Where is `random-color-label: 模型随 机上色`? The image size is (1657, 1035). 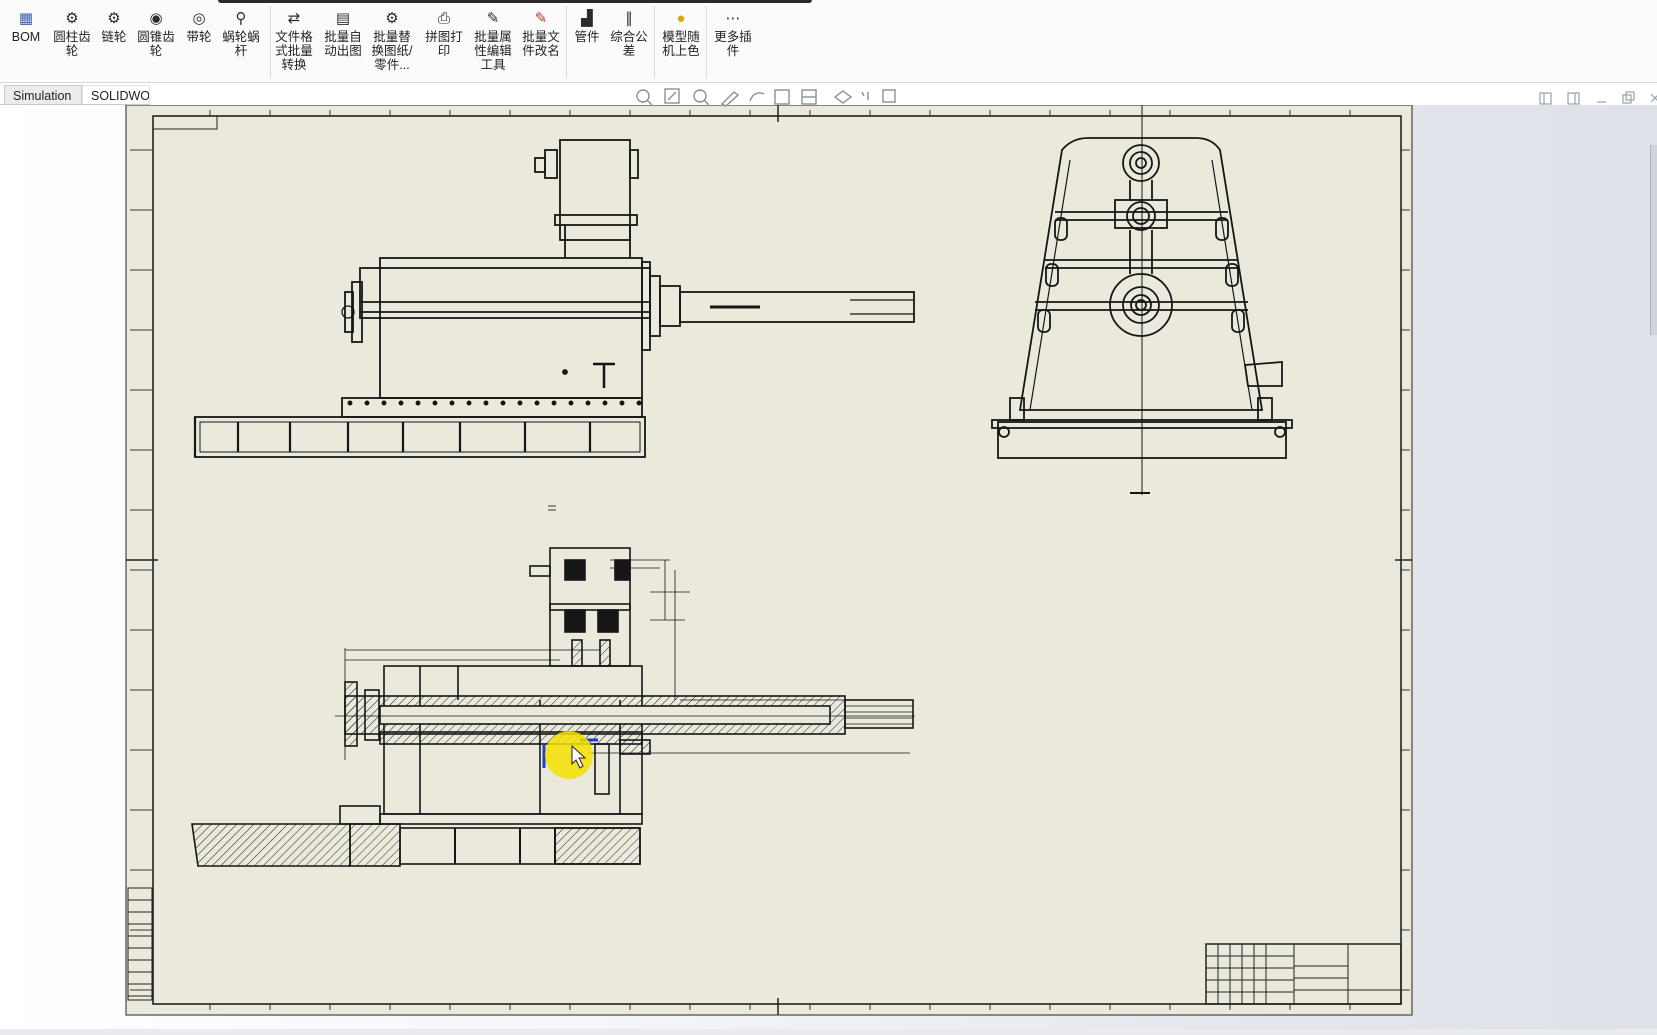 random-color-label: 模型随 机上色 is located at coordinates (681, 44).